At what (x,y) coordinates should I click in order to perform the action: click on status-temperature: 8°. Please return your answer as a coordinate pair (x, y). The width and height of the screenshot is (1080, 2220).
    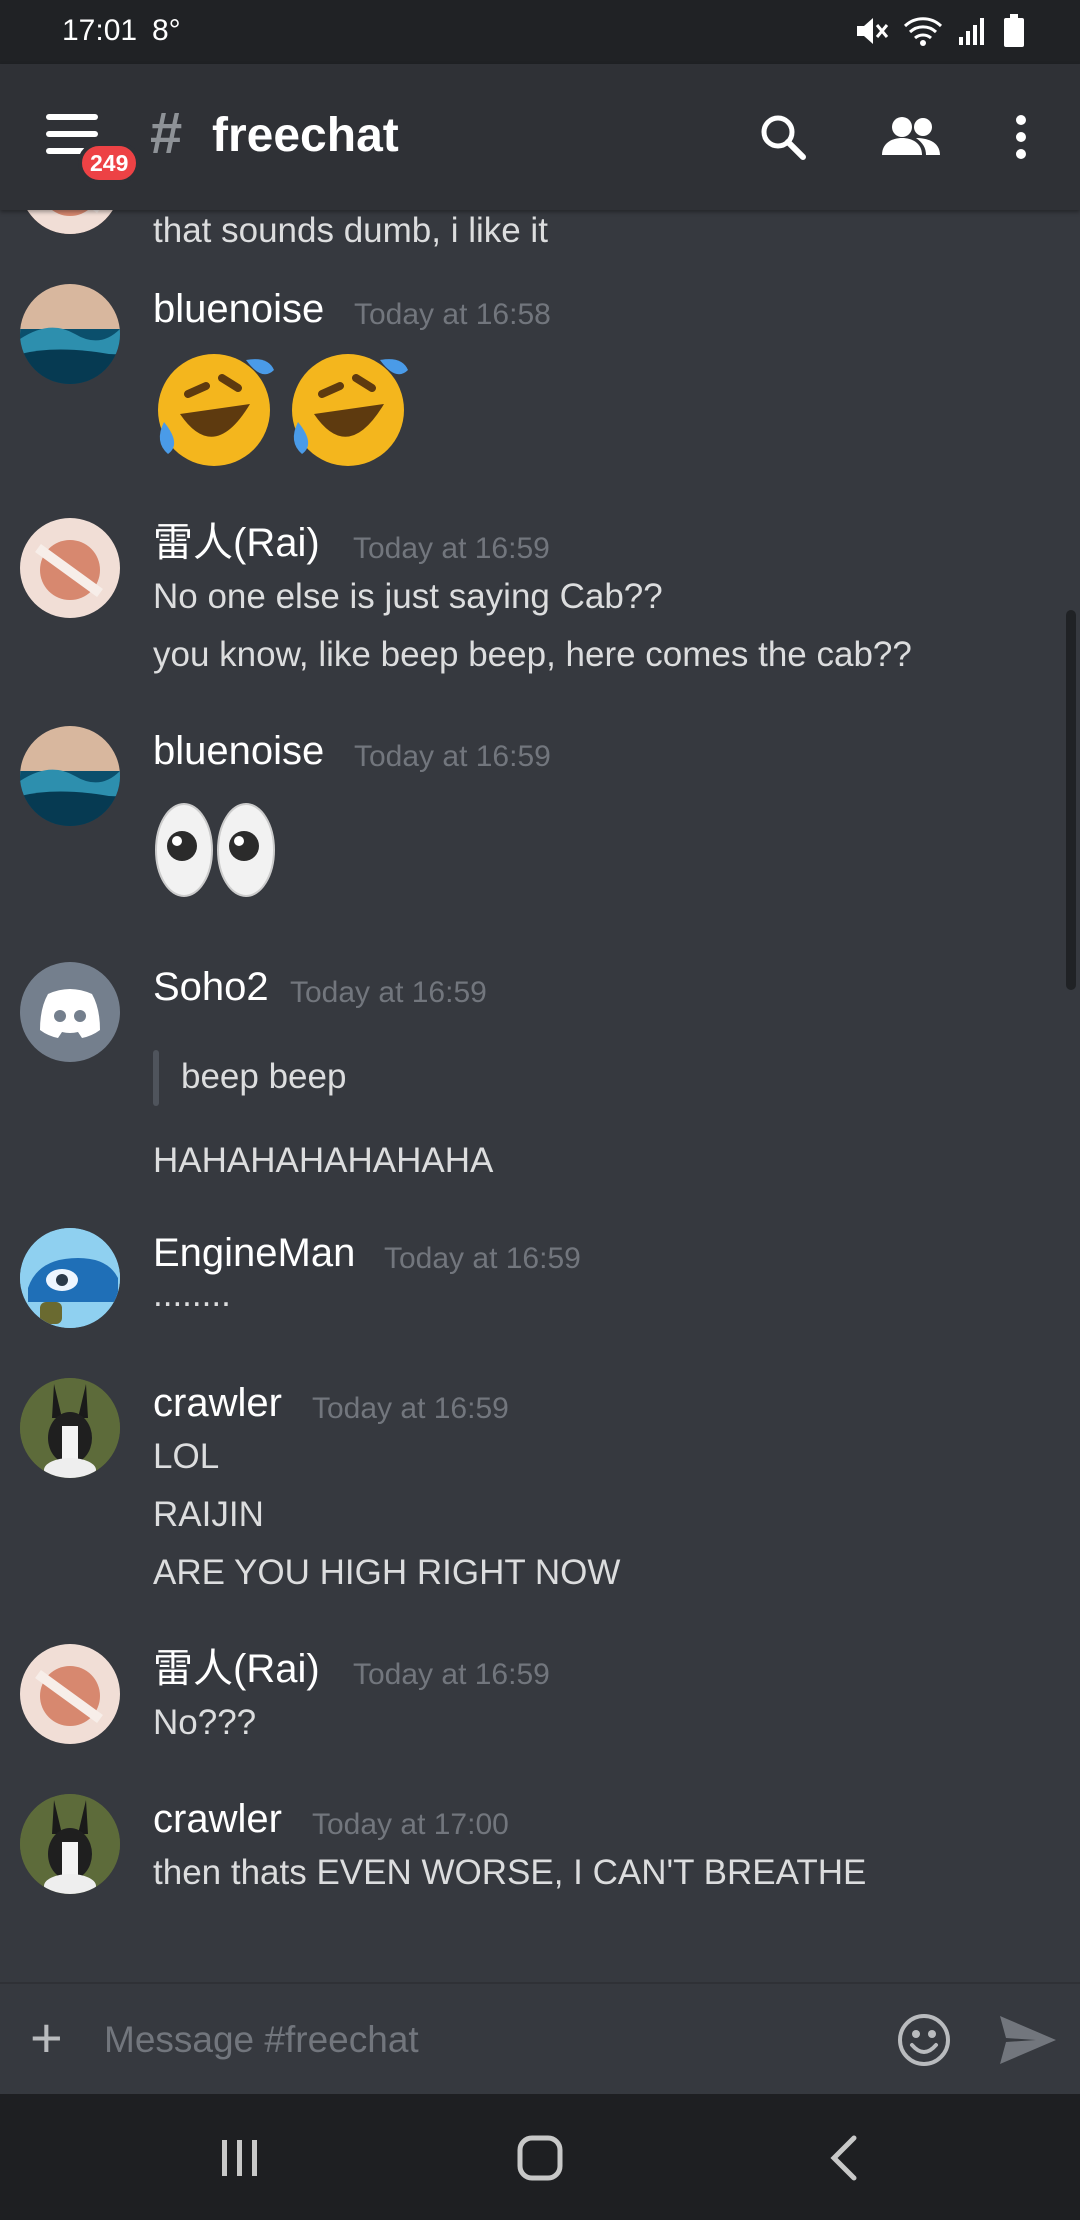
    Looking at the image, I should click on (166, 30).